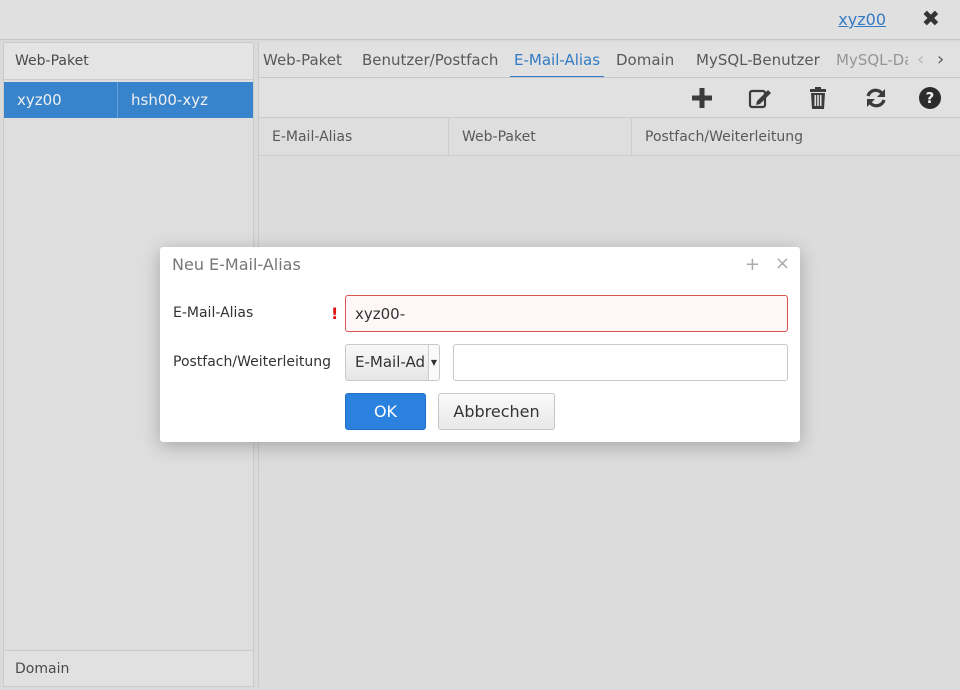 This screenshot has width=960, height=690. What do you see at coordinates (335, 313) in the screenshot?
I see `required-error-icon: !` at bounding box center [335, 313].